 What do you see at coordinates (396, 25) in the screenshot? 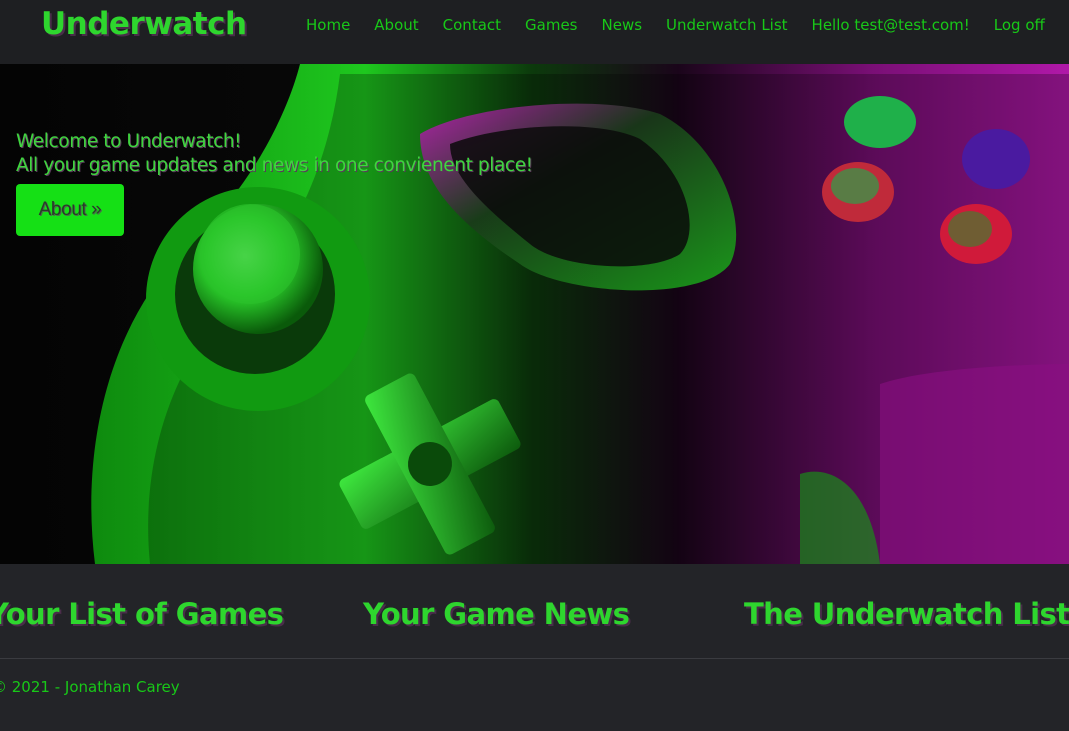
I see `nav-about: About` at bounding box center [396, 25].